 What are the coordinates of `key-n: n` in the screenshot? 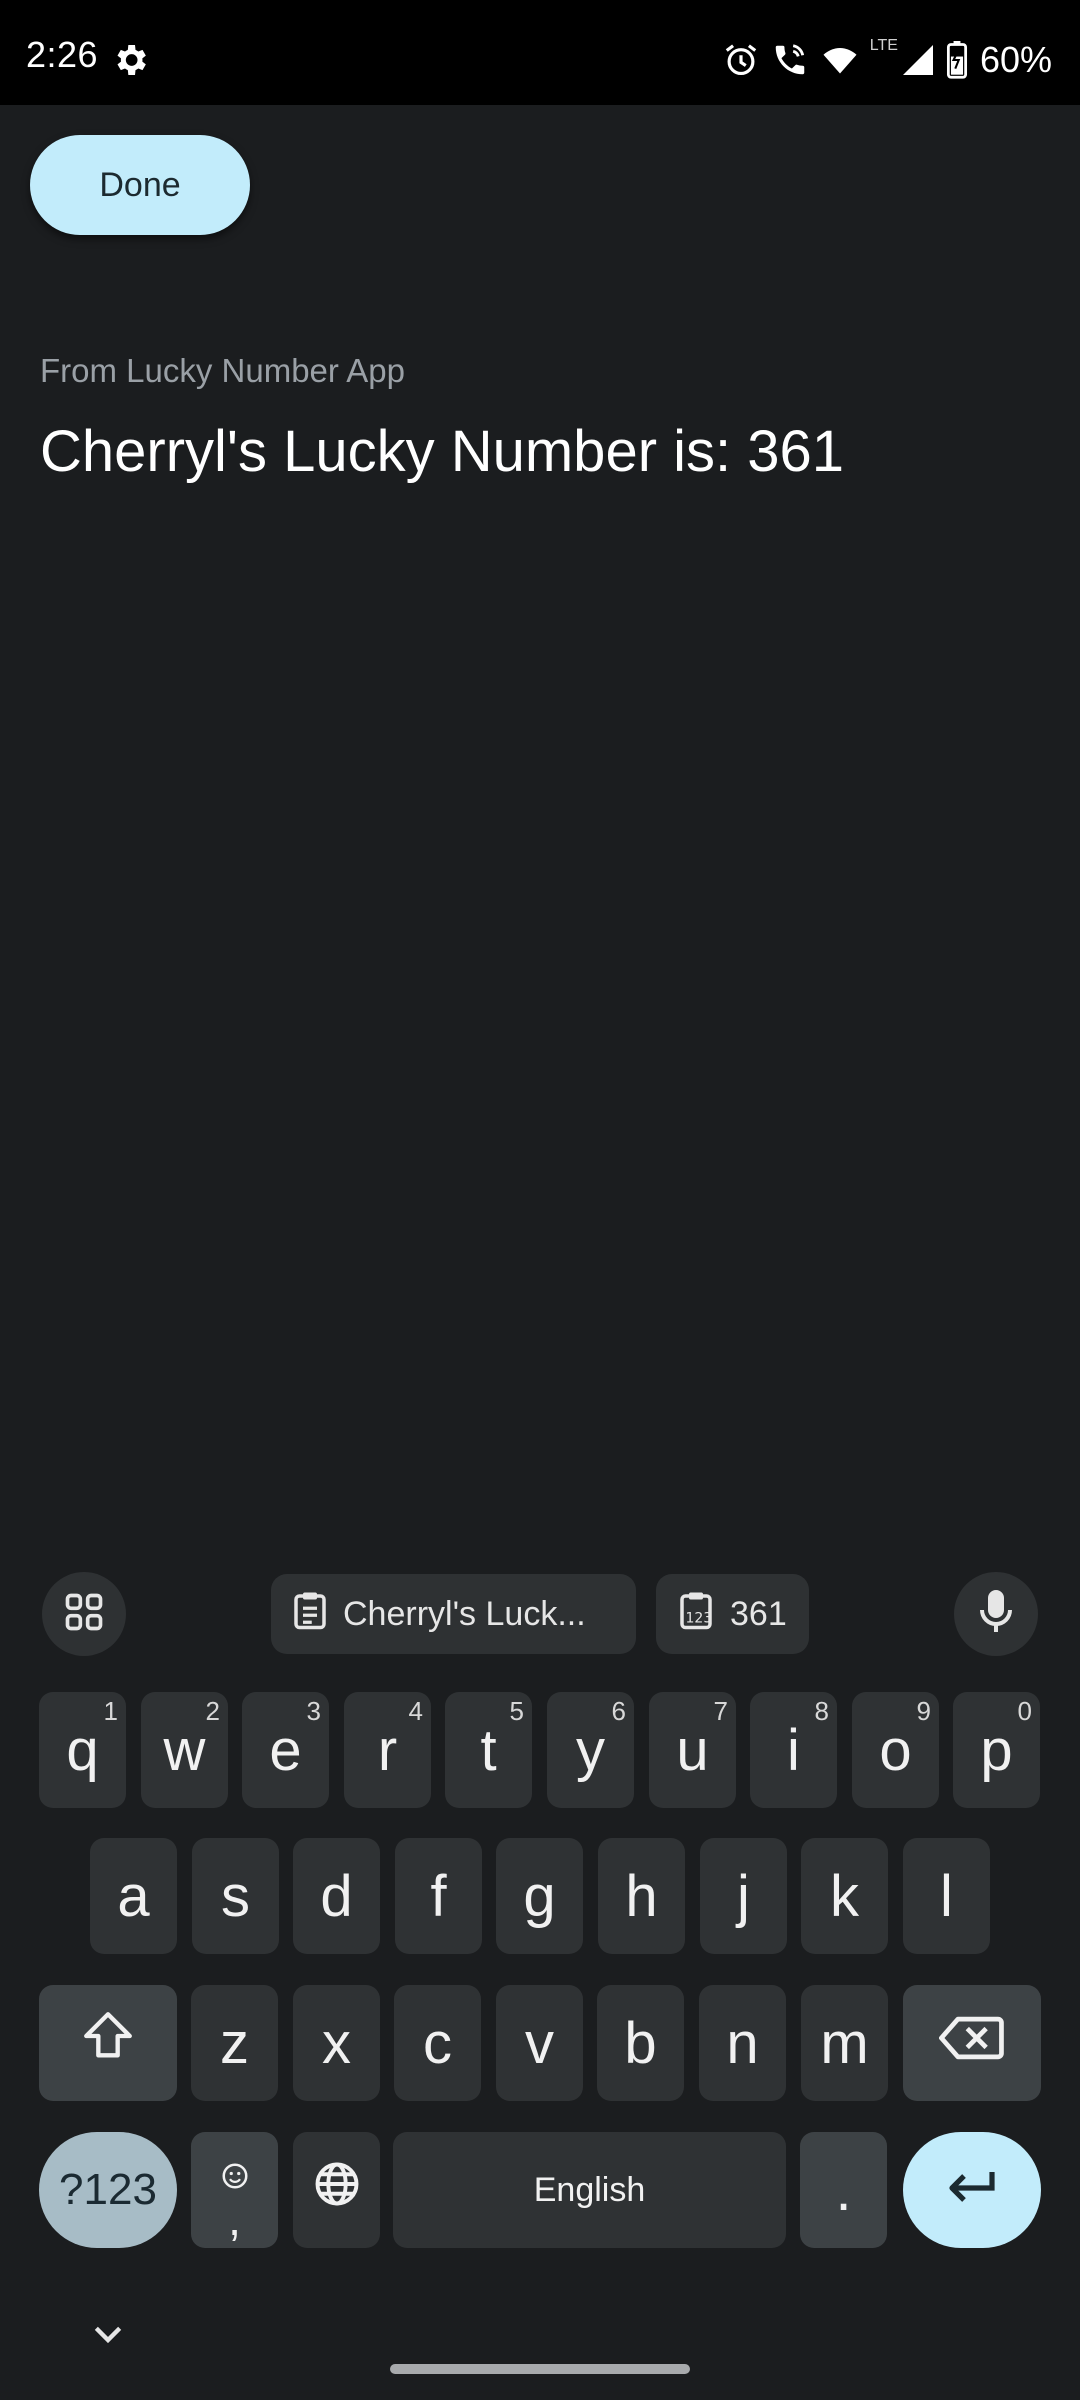 It's located at (742, 2043).